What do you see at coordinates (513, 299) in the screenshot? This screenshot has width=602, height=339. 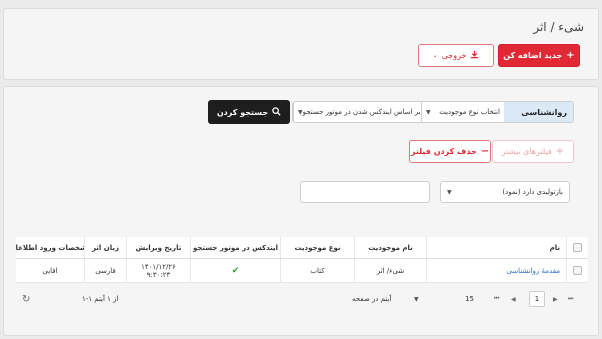 I see `prev-page-icon: ◀` at bounding box center [513, 299].